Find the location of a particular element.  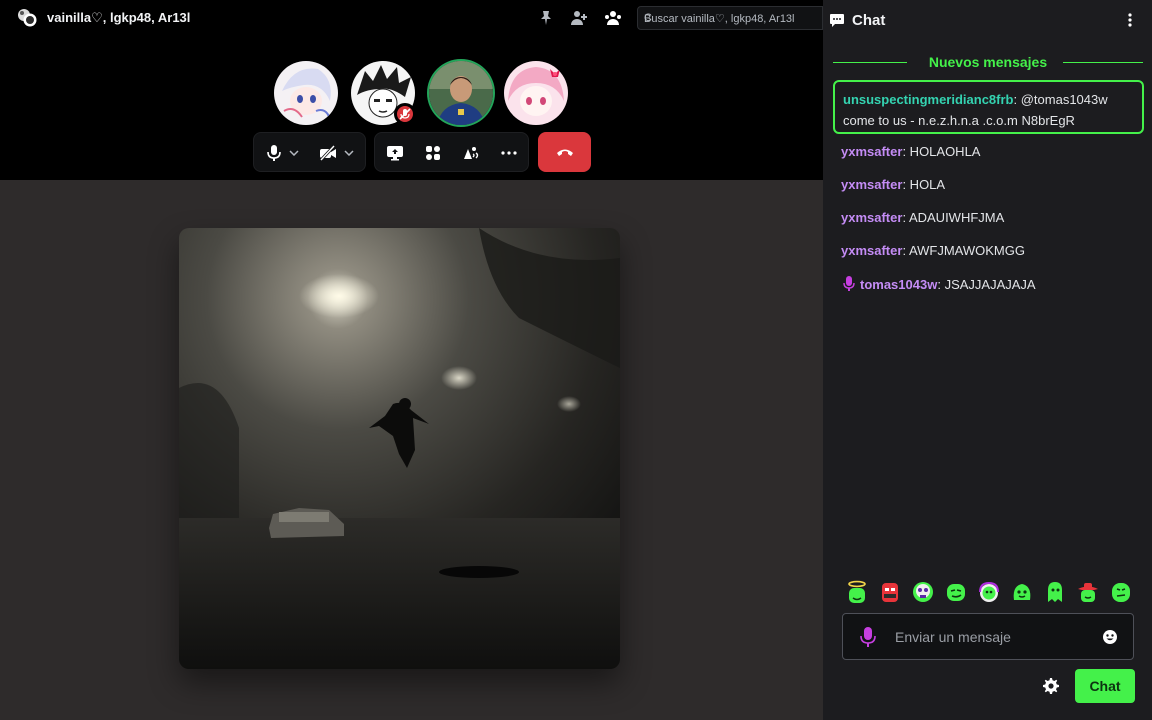

emote-bar is located at coordinates (991, 593).